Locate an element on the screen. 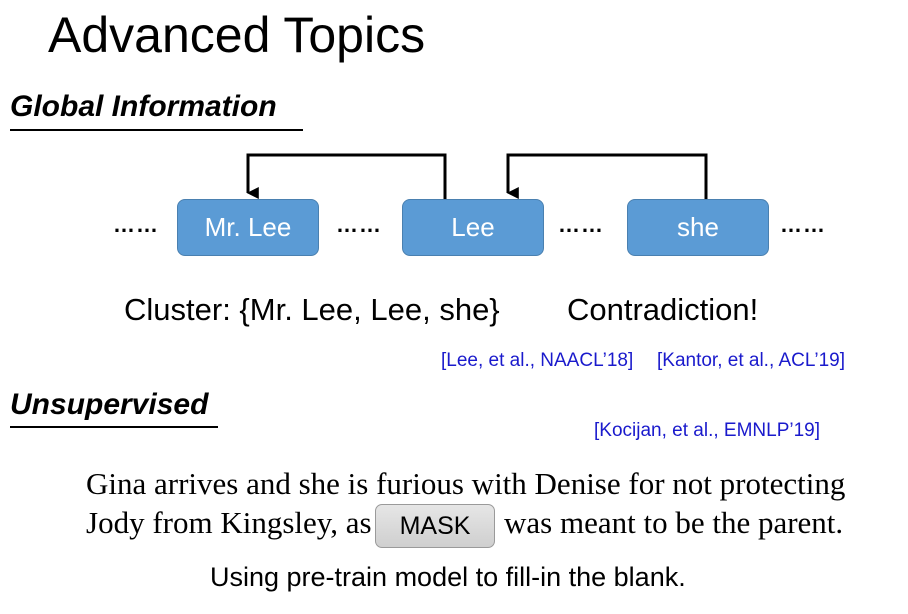  example-line-2-start: Jody from Kingsley, as is located at coordinates (229, 522).